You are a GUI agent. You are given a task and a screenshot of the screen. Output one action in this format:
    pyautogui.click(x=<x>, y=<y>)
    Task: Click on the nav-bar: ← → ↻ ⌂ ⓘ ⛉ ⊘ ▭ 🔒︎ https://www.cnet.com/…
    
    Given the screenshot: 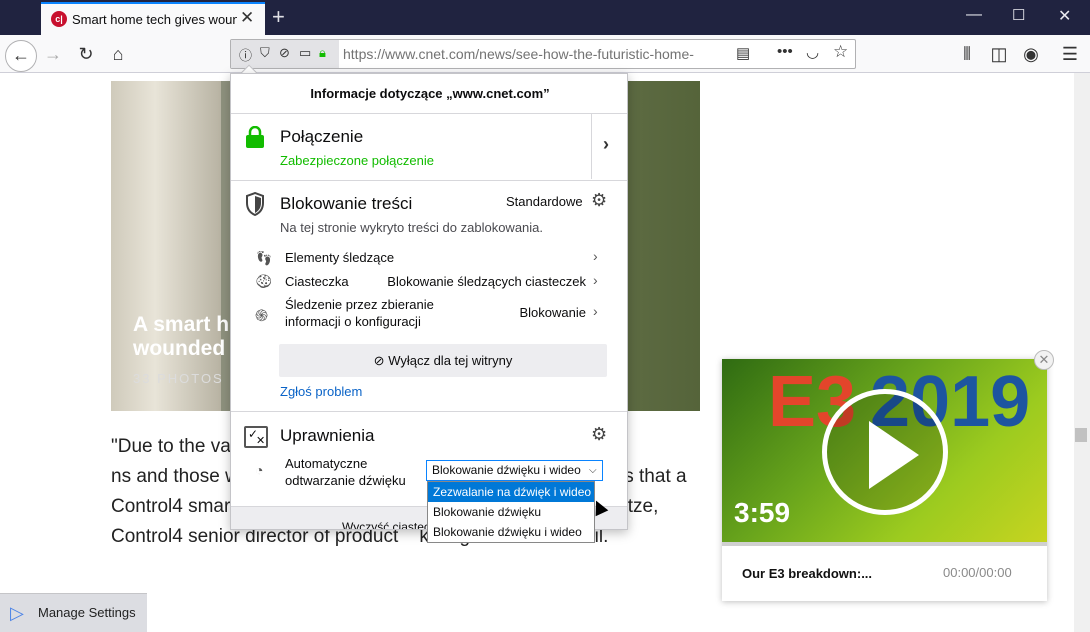 What is the action you would take?
    pyautogui.click(x=545, y=54)
    